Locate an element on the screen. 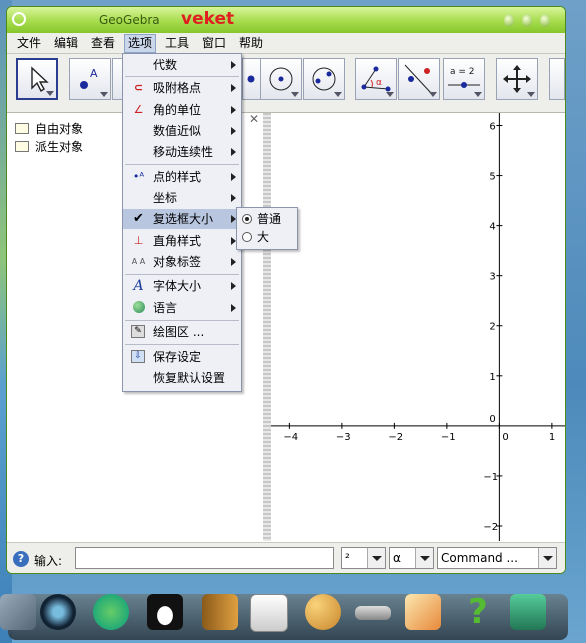  move-tool-icon is located at coordinates (37, 79).